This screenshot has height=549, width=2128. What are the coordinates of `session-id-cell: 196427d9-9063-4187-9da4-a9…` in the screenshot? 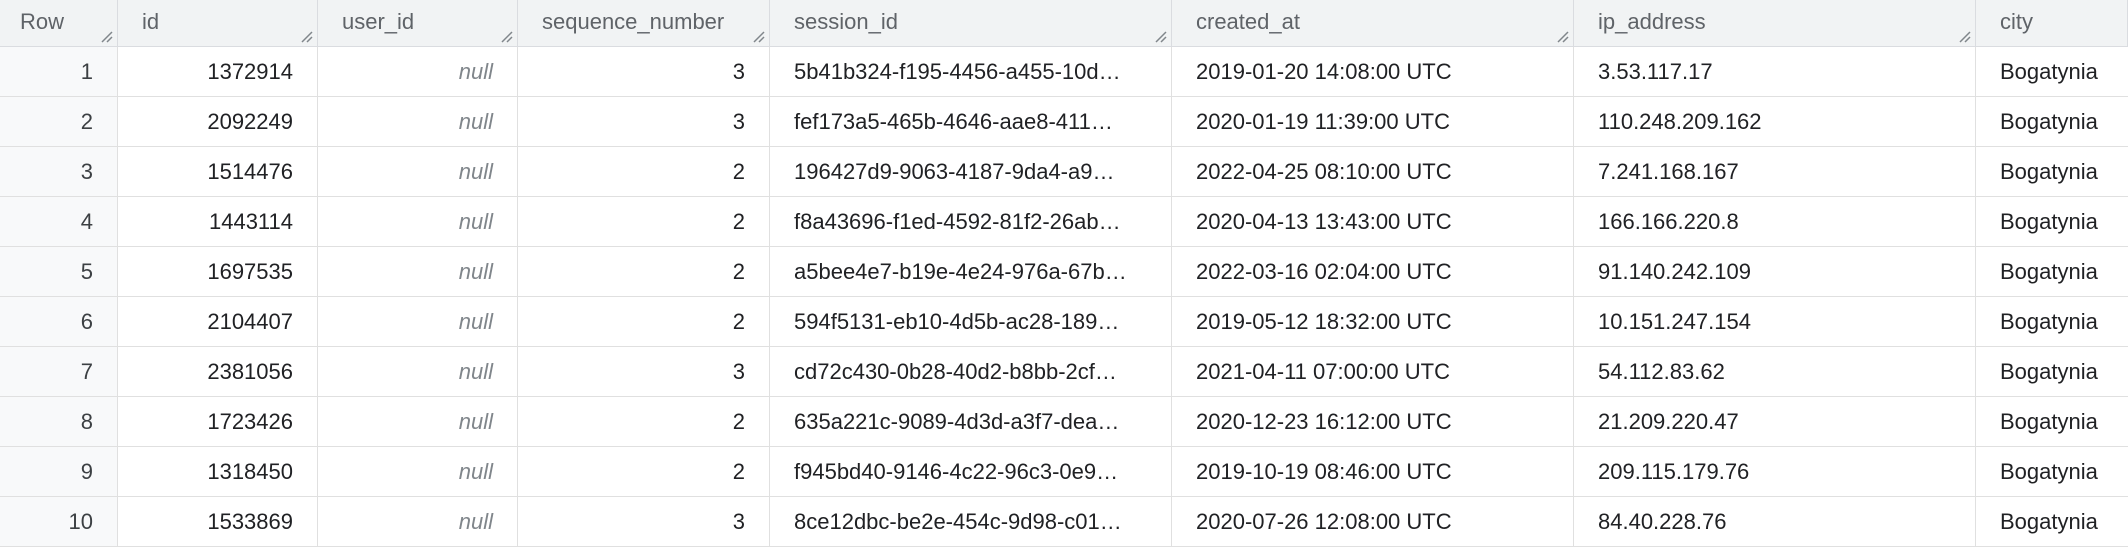 It's located at (971, 171).